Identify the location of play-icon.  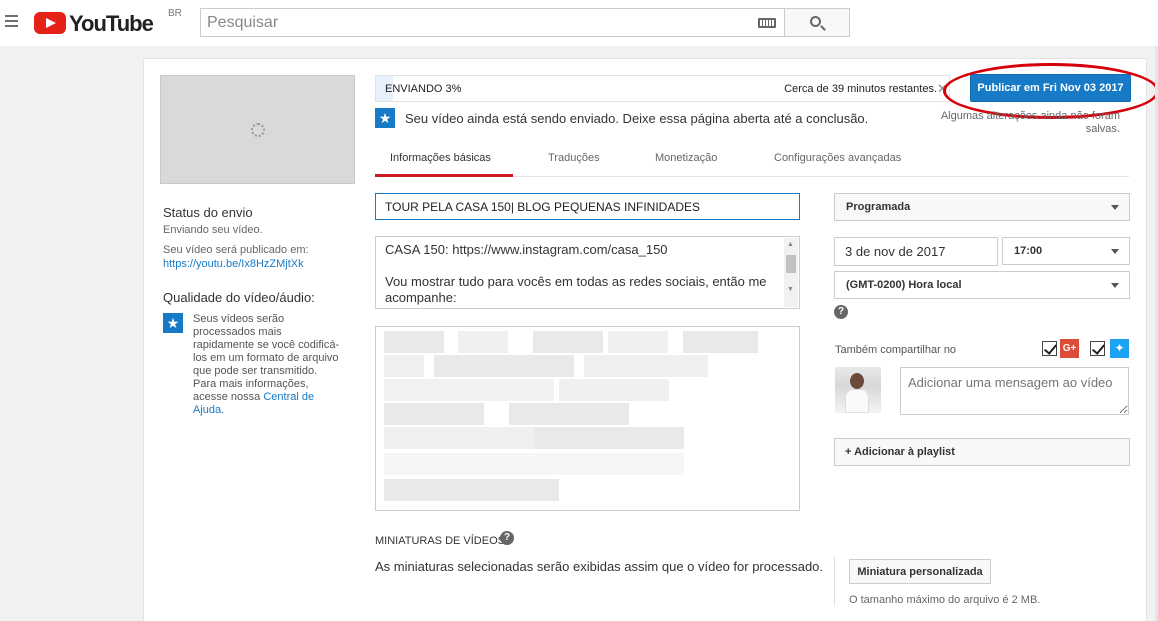
(50, 23).